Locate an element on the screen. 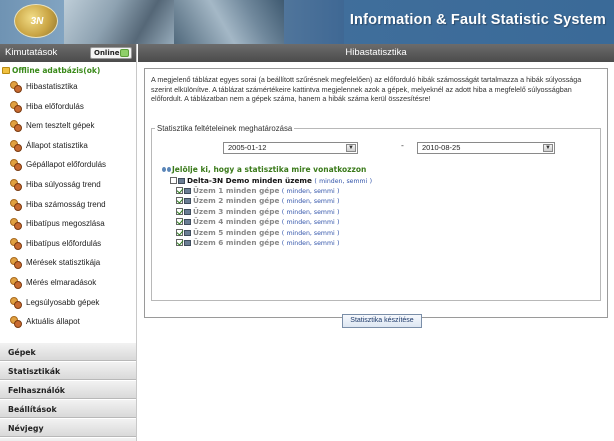  criteria-legend: Statisztika feltételeinek meghatározása is located at coordinates (225, 128).